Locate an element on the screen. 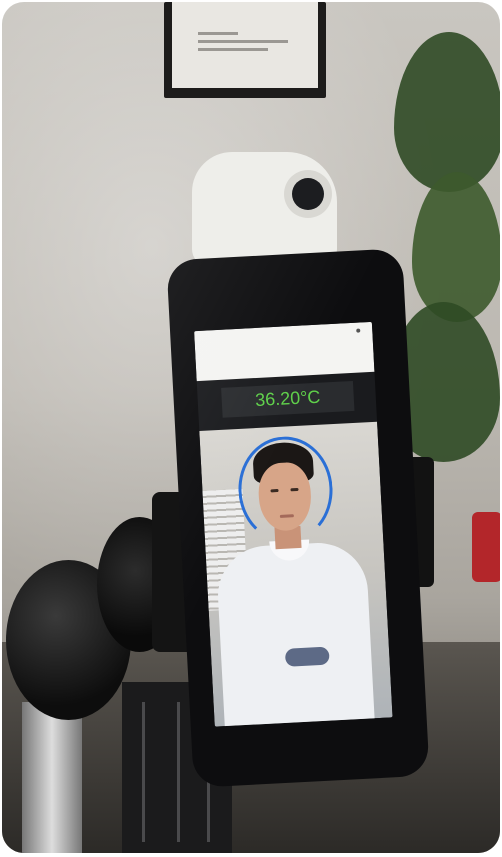 This screenshot has width=502, height=857. frame-mat is located at coordinates (245, 45).